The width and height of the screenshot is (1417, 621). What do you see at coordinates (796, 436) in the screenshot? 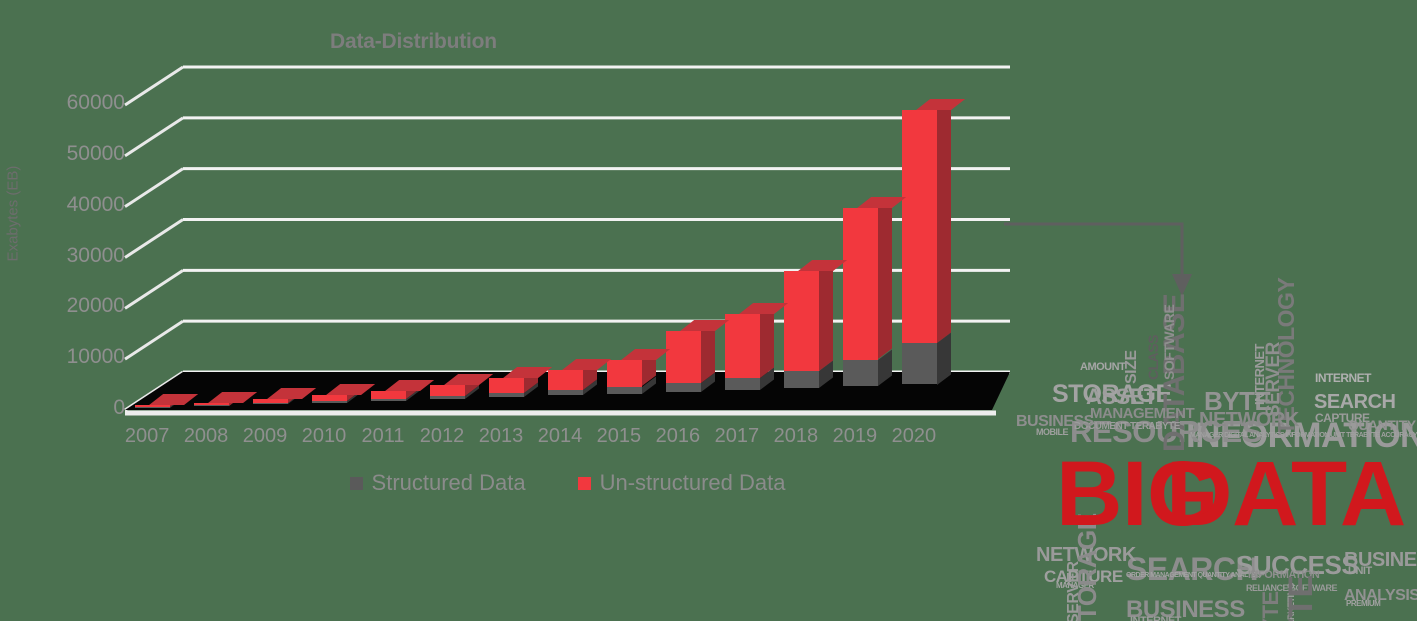
I see `x-tick-label-2018: 2018` at bounding box center [796, 436].